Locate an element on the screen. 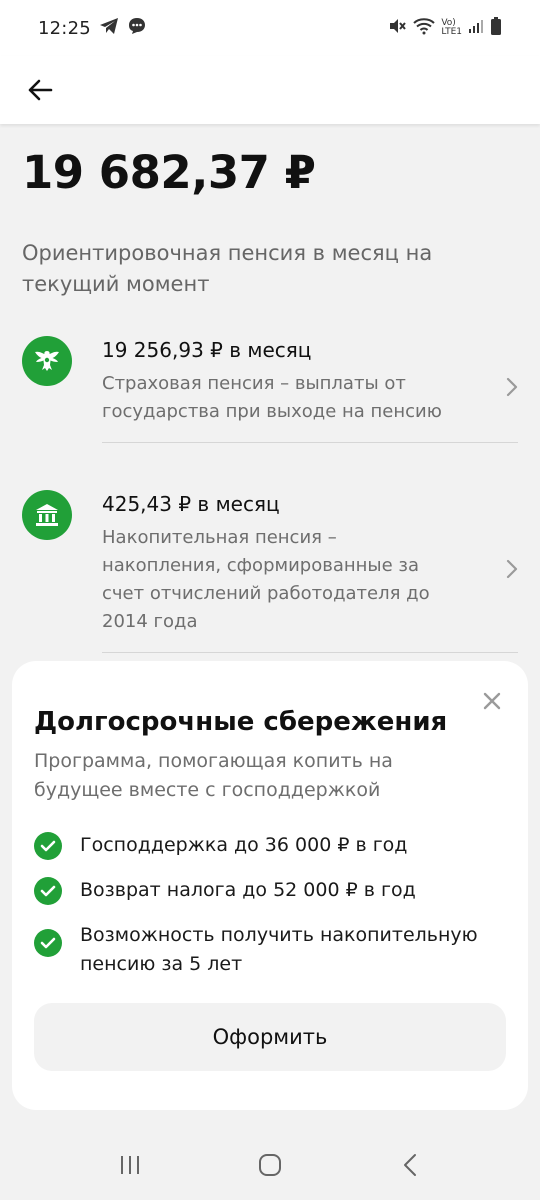 This screenshot has width=540, height=1200. system-back-button is located at coordinates (410, 1165).